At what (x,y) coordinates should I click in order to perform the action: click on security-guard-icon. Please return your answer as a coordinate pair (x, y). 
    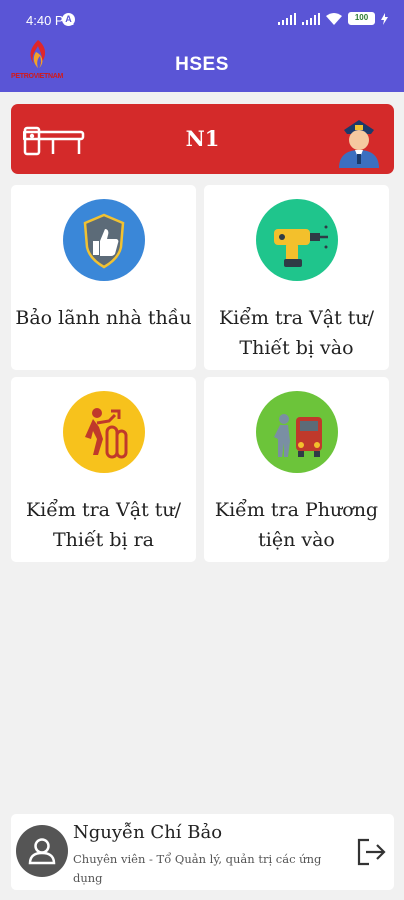
    Looking at the image, I should click on (359, 144).